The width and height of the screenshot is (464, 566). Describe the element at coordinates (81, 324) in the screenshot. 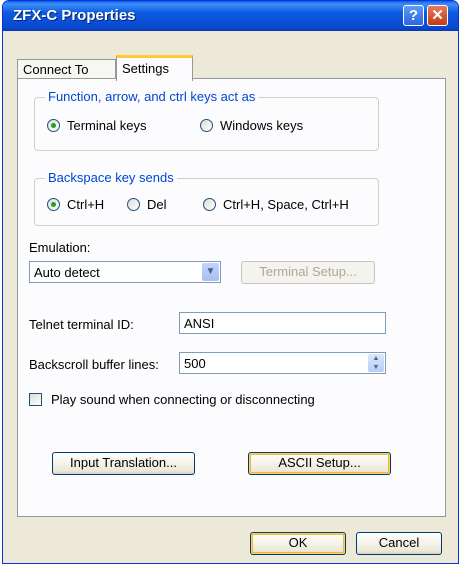

I see `telnet-id-label: Telnet terminal ID:` at that location.